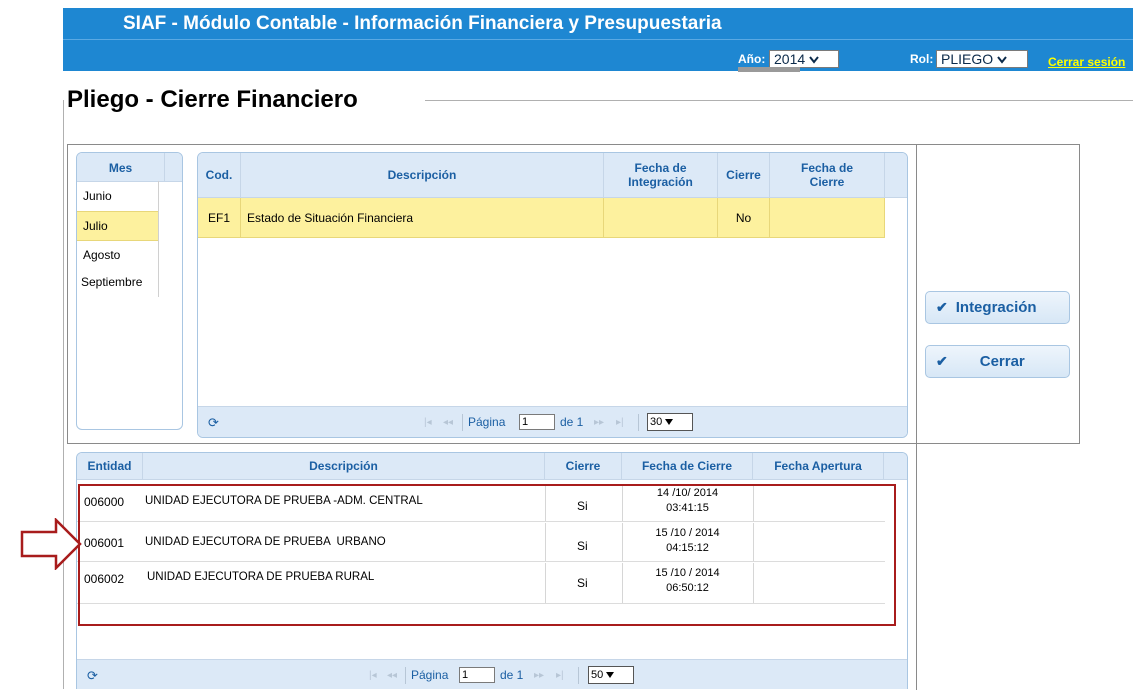 Image resolution: width=1133 pixels, height=690 pixels. I want to click on months-header: Mes, so click(129, 167).